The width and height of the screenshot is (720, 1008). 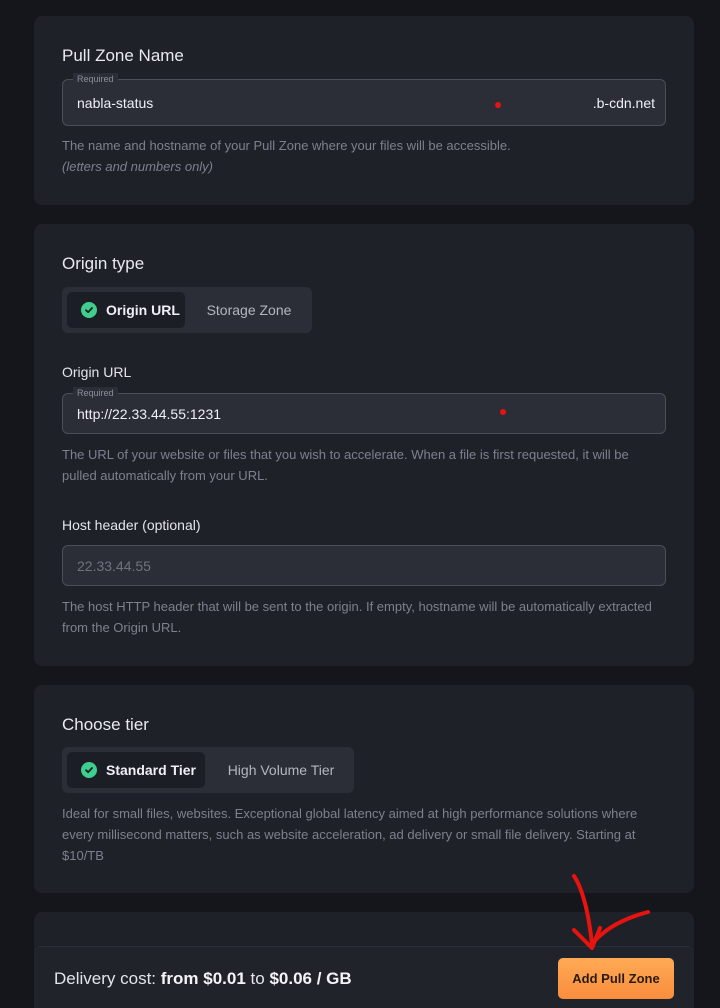 I want to click on origin-type-selector: Origin URL Storage Zone, so click(x=187, y=310).